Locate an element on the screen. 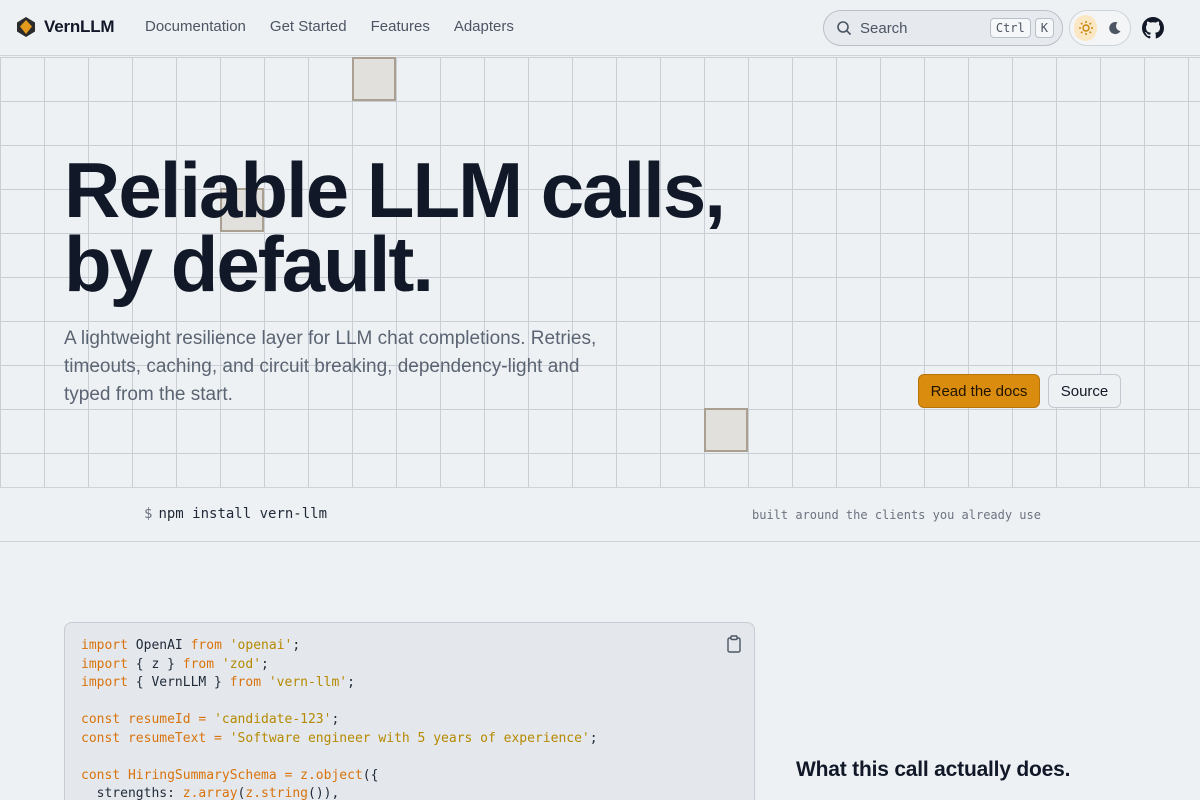 The image size is (1200, 800). vernllm-logo-icon is located at coordinates (26, 27).